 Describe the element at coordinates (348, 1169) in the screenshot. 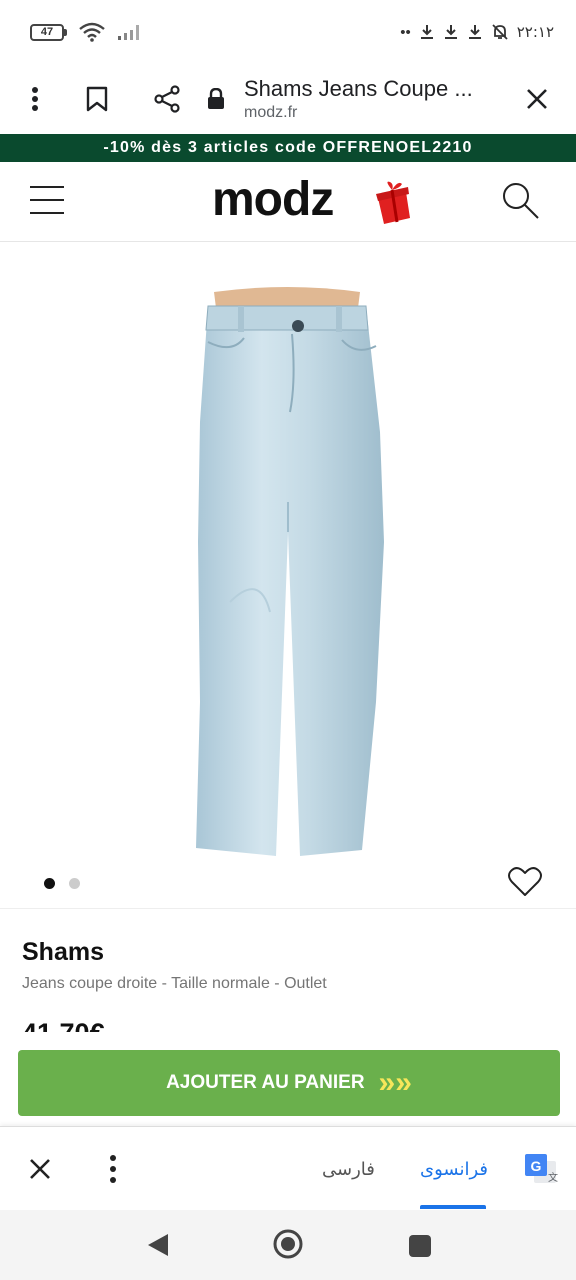

I see `translate-language-option: فارسی` at that location.